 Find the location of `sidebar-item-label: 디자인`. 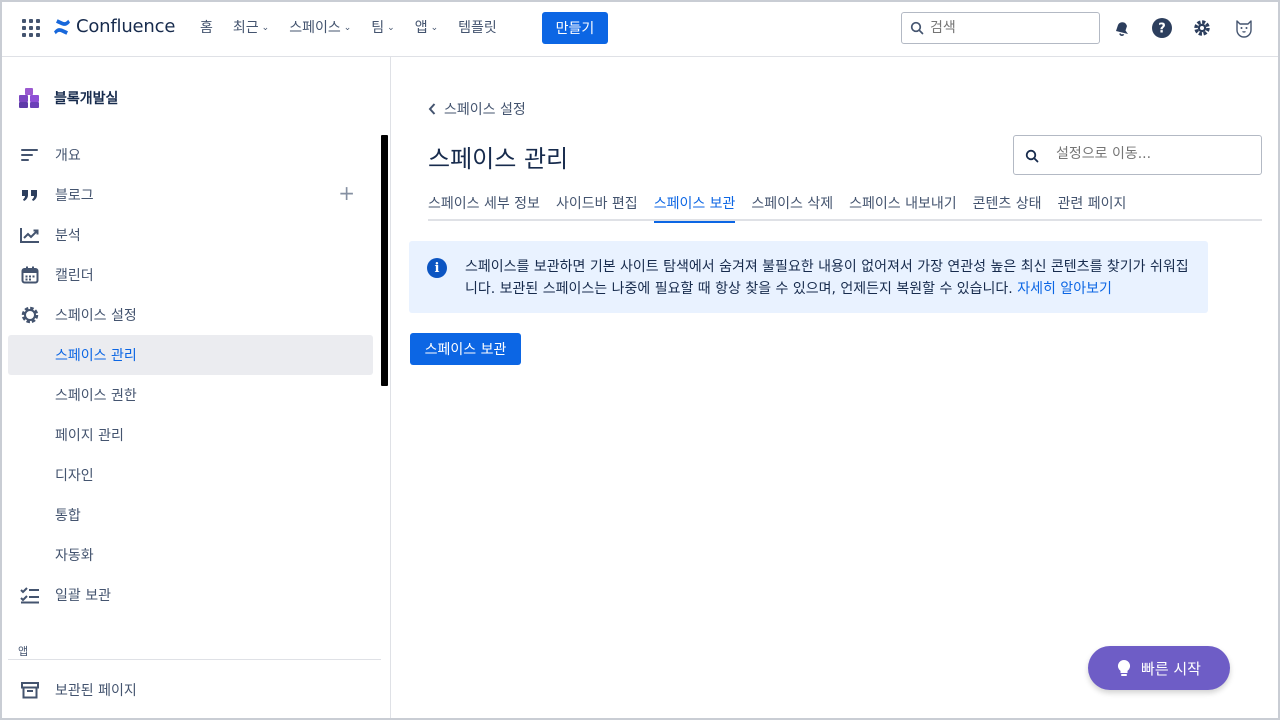

sidebar-item-label: 디자인 is located at coordinates (74, 476).